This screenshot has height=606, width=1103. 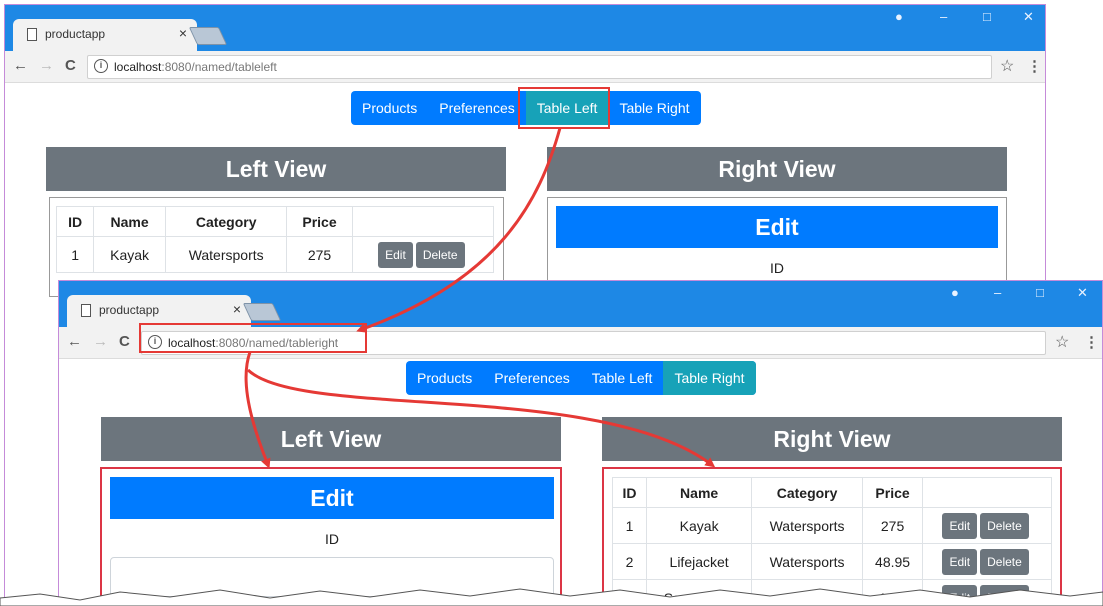 I want to click on cell-id: 2, so click(x=629, y=561).